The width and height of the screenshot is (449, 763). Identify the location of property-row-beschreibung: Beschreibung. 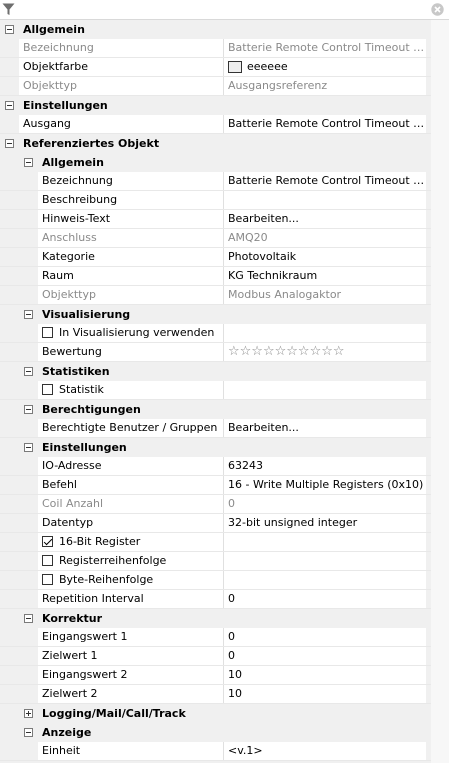
(224, 200).